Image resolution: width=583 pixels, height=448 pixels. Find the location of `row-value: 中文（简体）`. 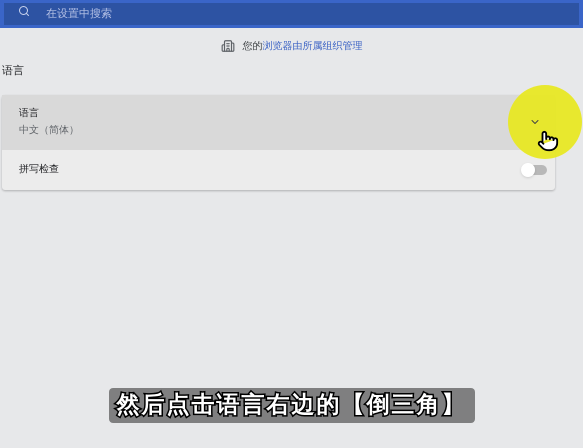

row-value: 中文（简体） is located at coordinates (49, 131).